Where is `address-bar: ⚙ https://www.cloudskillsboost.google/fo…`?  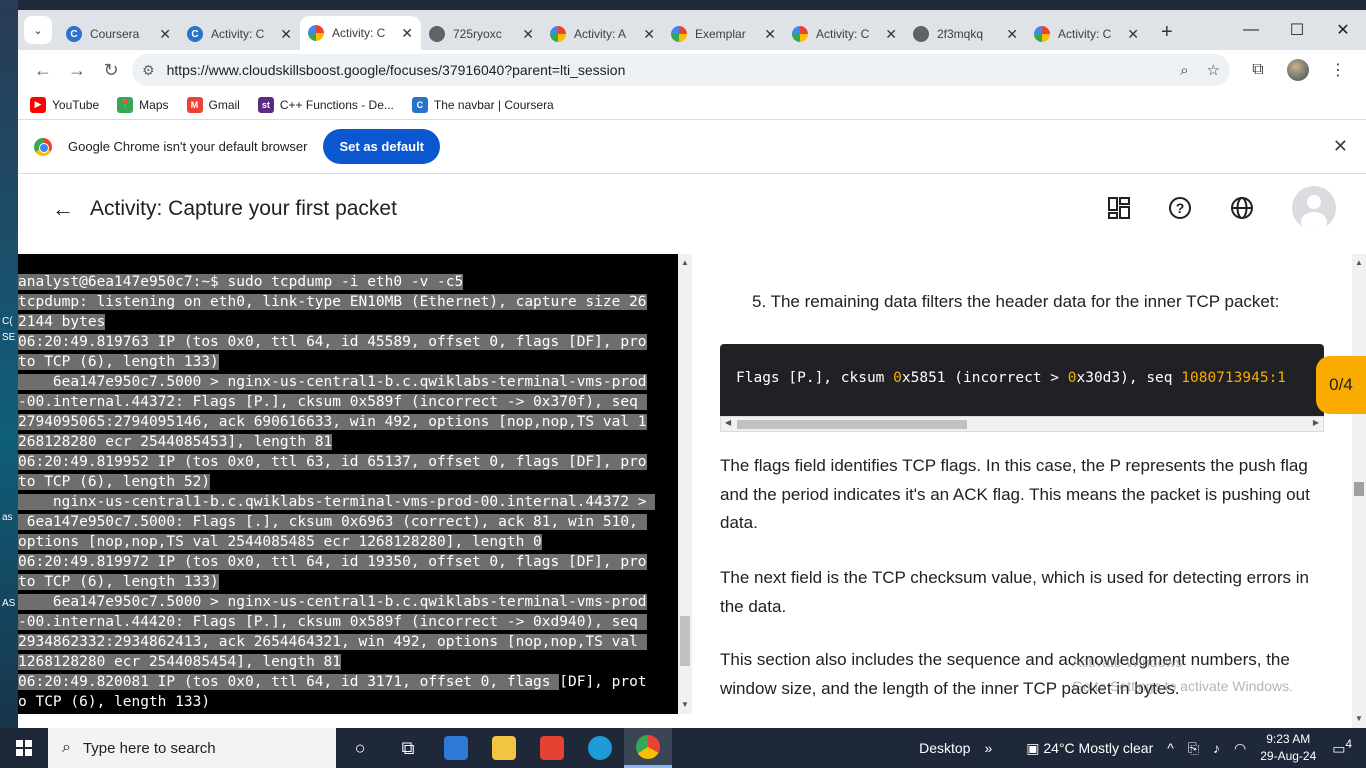
address-bar: ⚙ https://www.cloudskillsboost.google/fo… is located at coordinates (681, 70).